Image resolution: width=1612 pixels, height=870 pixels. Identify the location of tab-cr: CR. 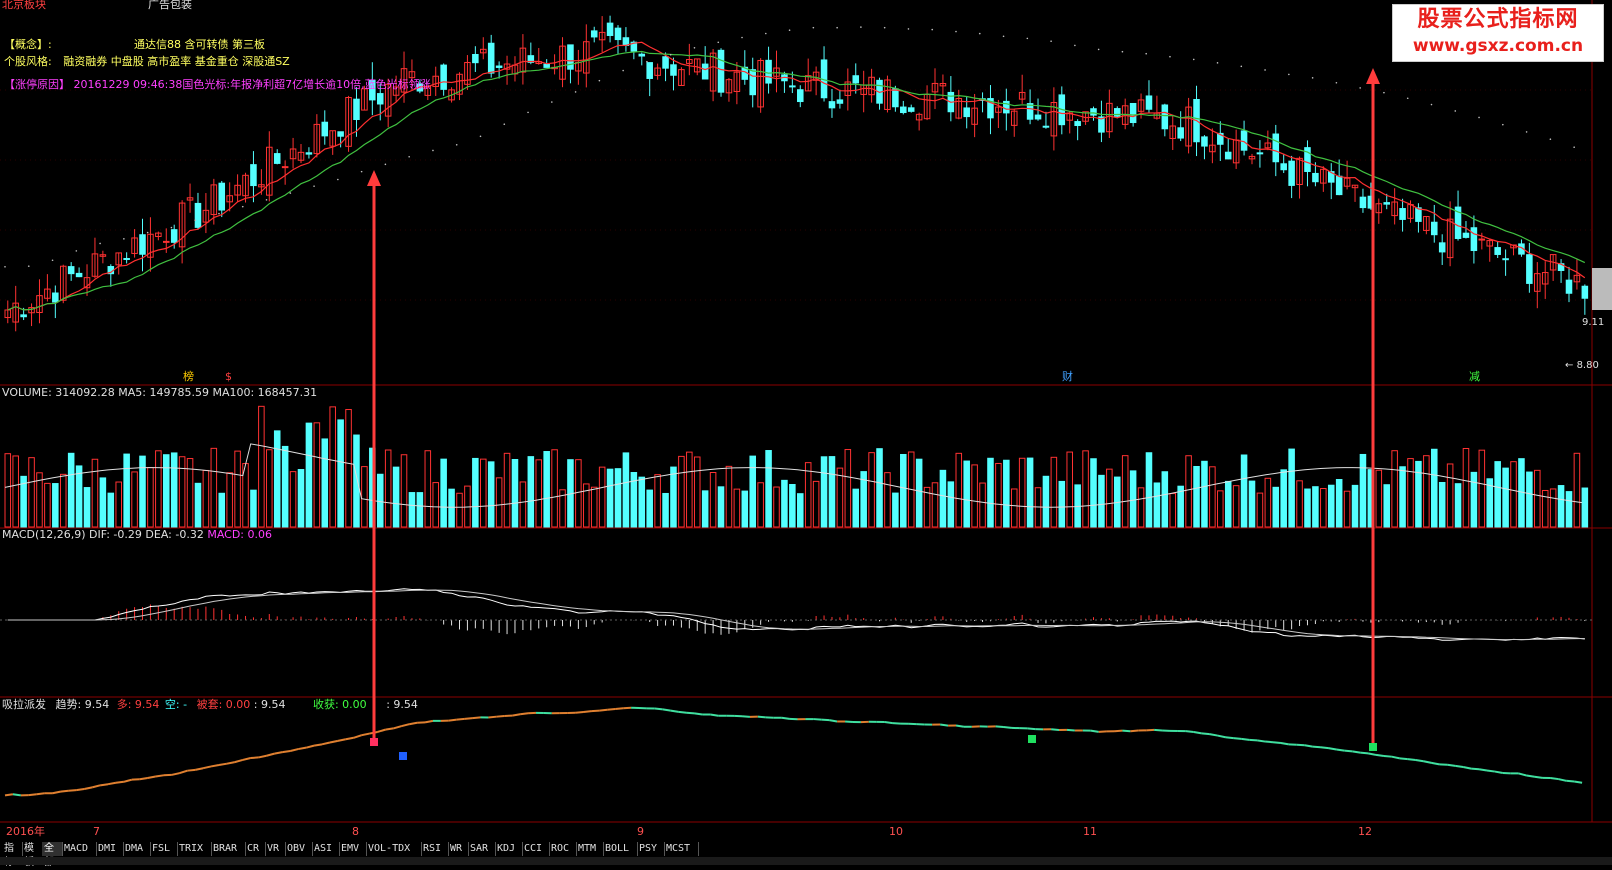
(255, 849).